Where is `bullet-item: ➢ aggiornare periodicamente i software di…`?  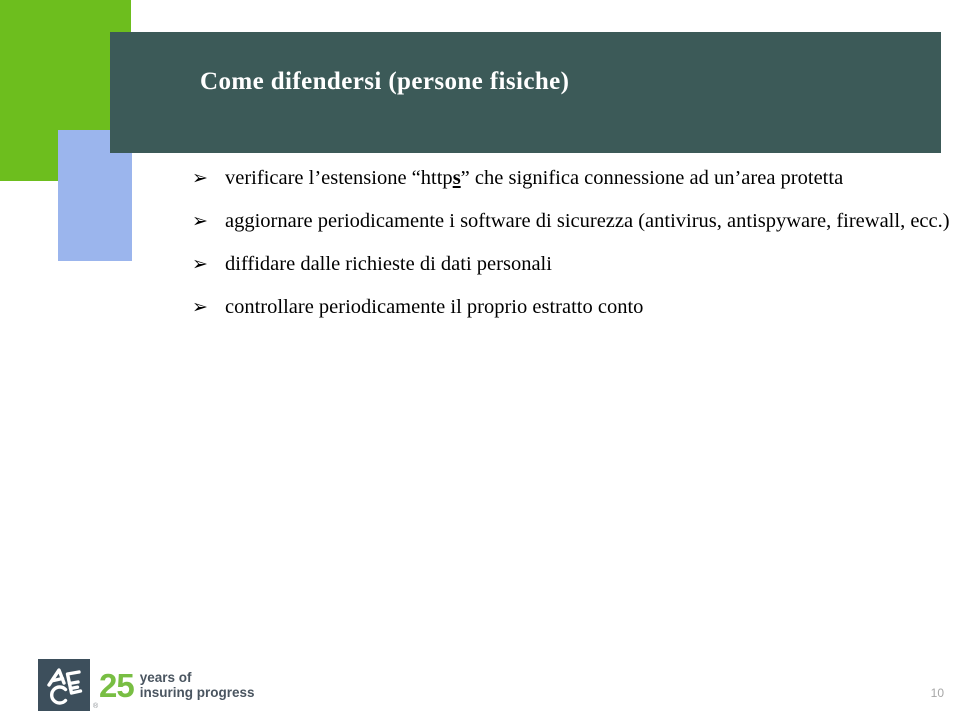
bullet-item: ➢ aggiornare periodicamente i software di… is located at coordinates (576, 221).